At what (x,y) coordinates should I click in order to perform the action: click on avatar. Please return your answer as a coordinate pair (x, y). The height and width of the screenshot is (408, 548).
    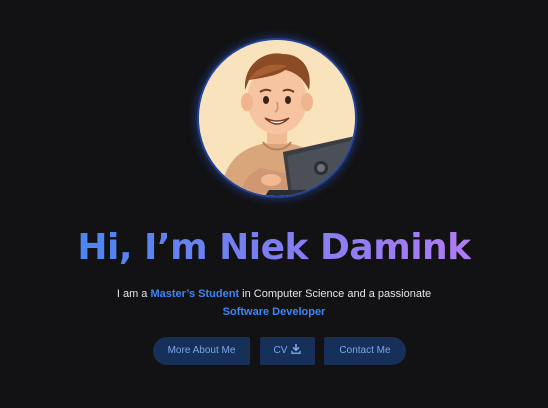
    Looking at the image, I should click on (277, 118).